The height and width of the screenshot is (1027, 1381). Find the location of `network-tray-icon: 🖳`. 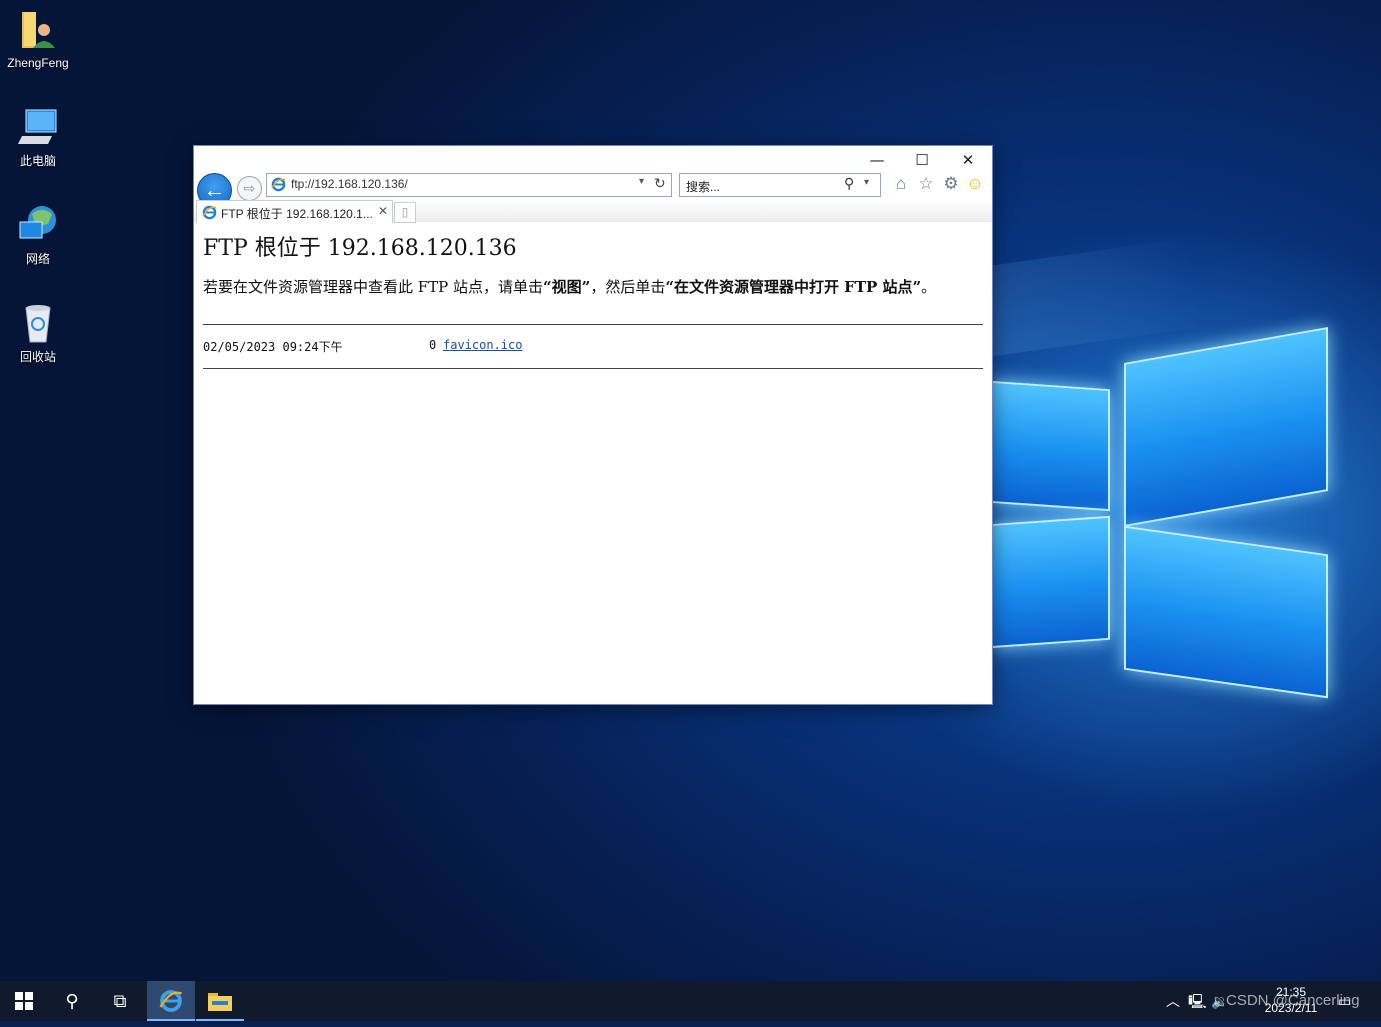

network-tray-icon: 🖳 is located at coordinates (1197, 1001).